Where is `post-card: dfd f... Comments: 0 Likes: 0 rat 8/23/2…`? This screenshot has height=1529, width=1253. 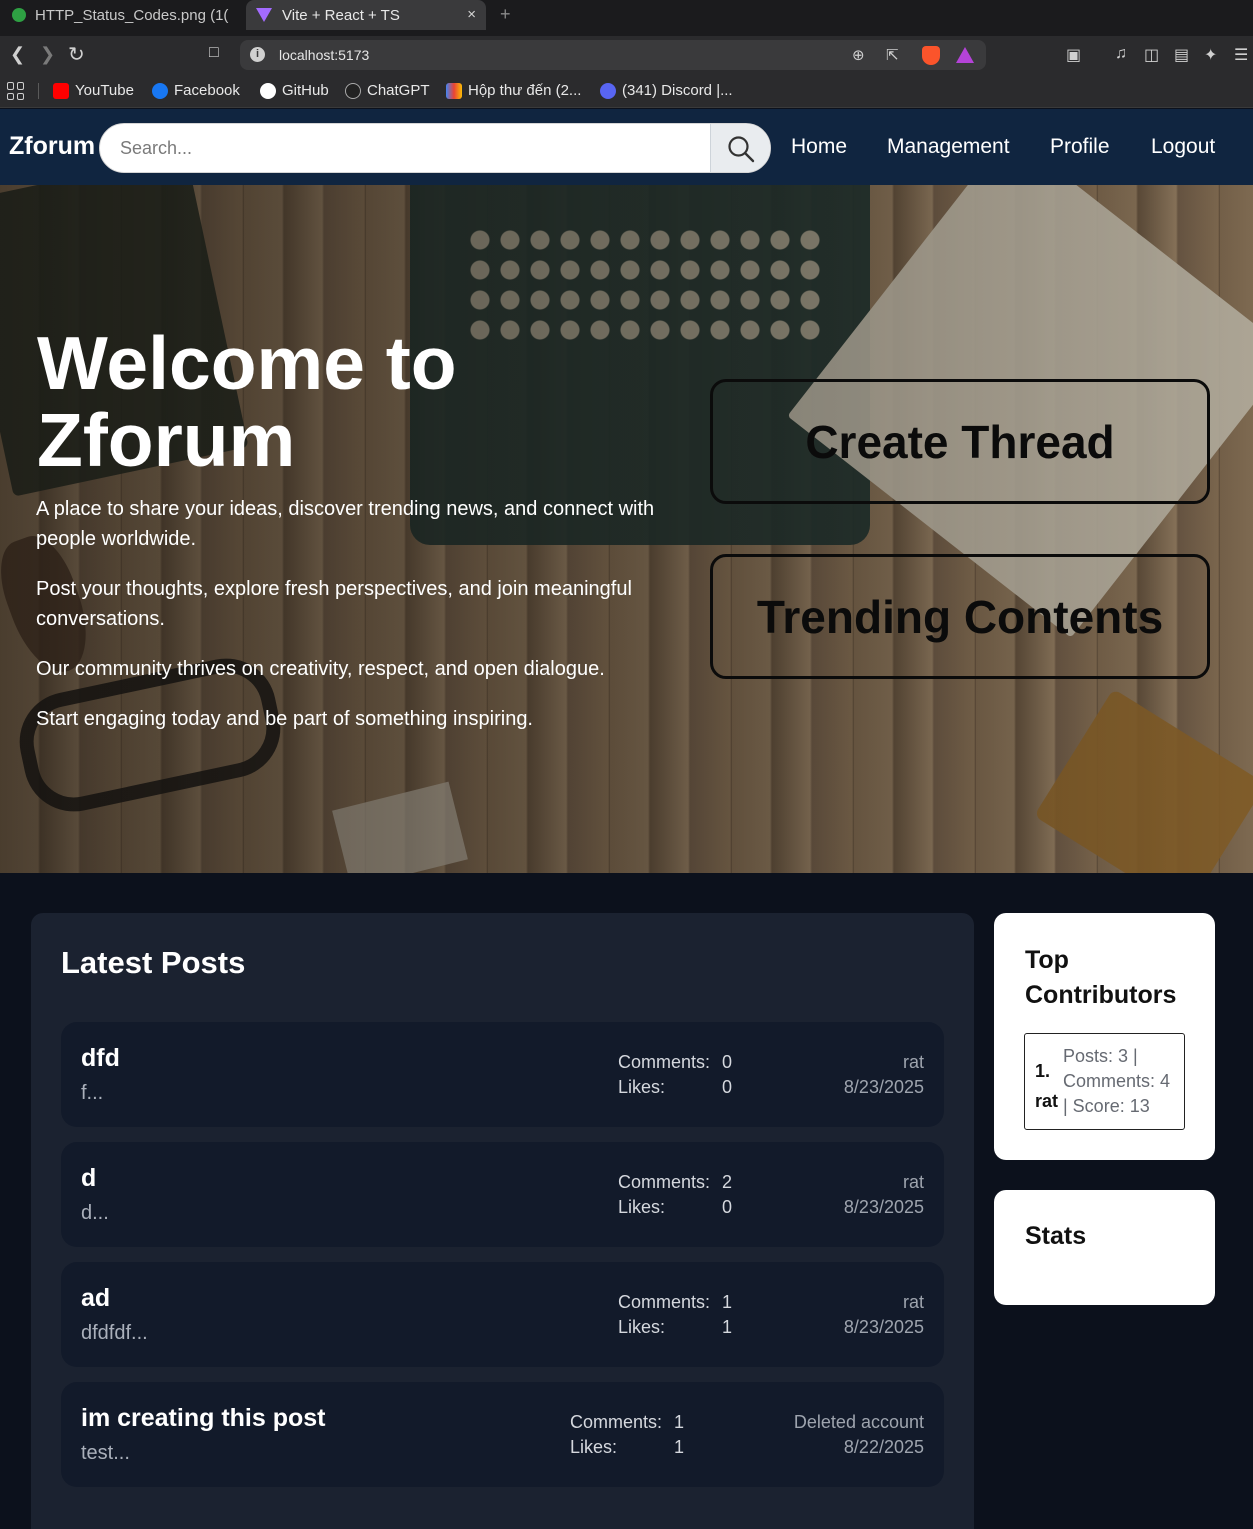 post-card: dfd f... Comments: 0 Likes: 0 rat 8/23/2… is located at coordinates (502, 1074).